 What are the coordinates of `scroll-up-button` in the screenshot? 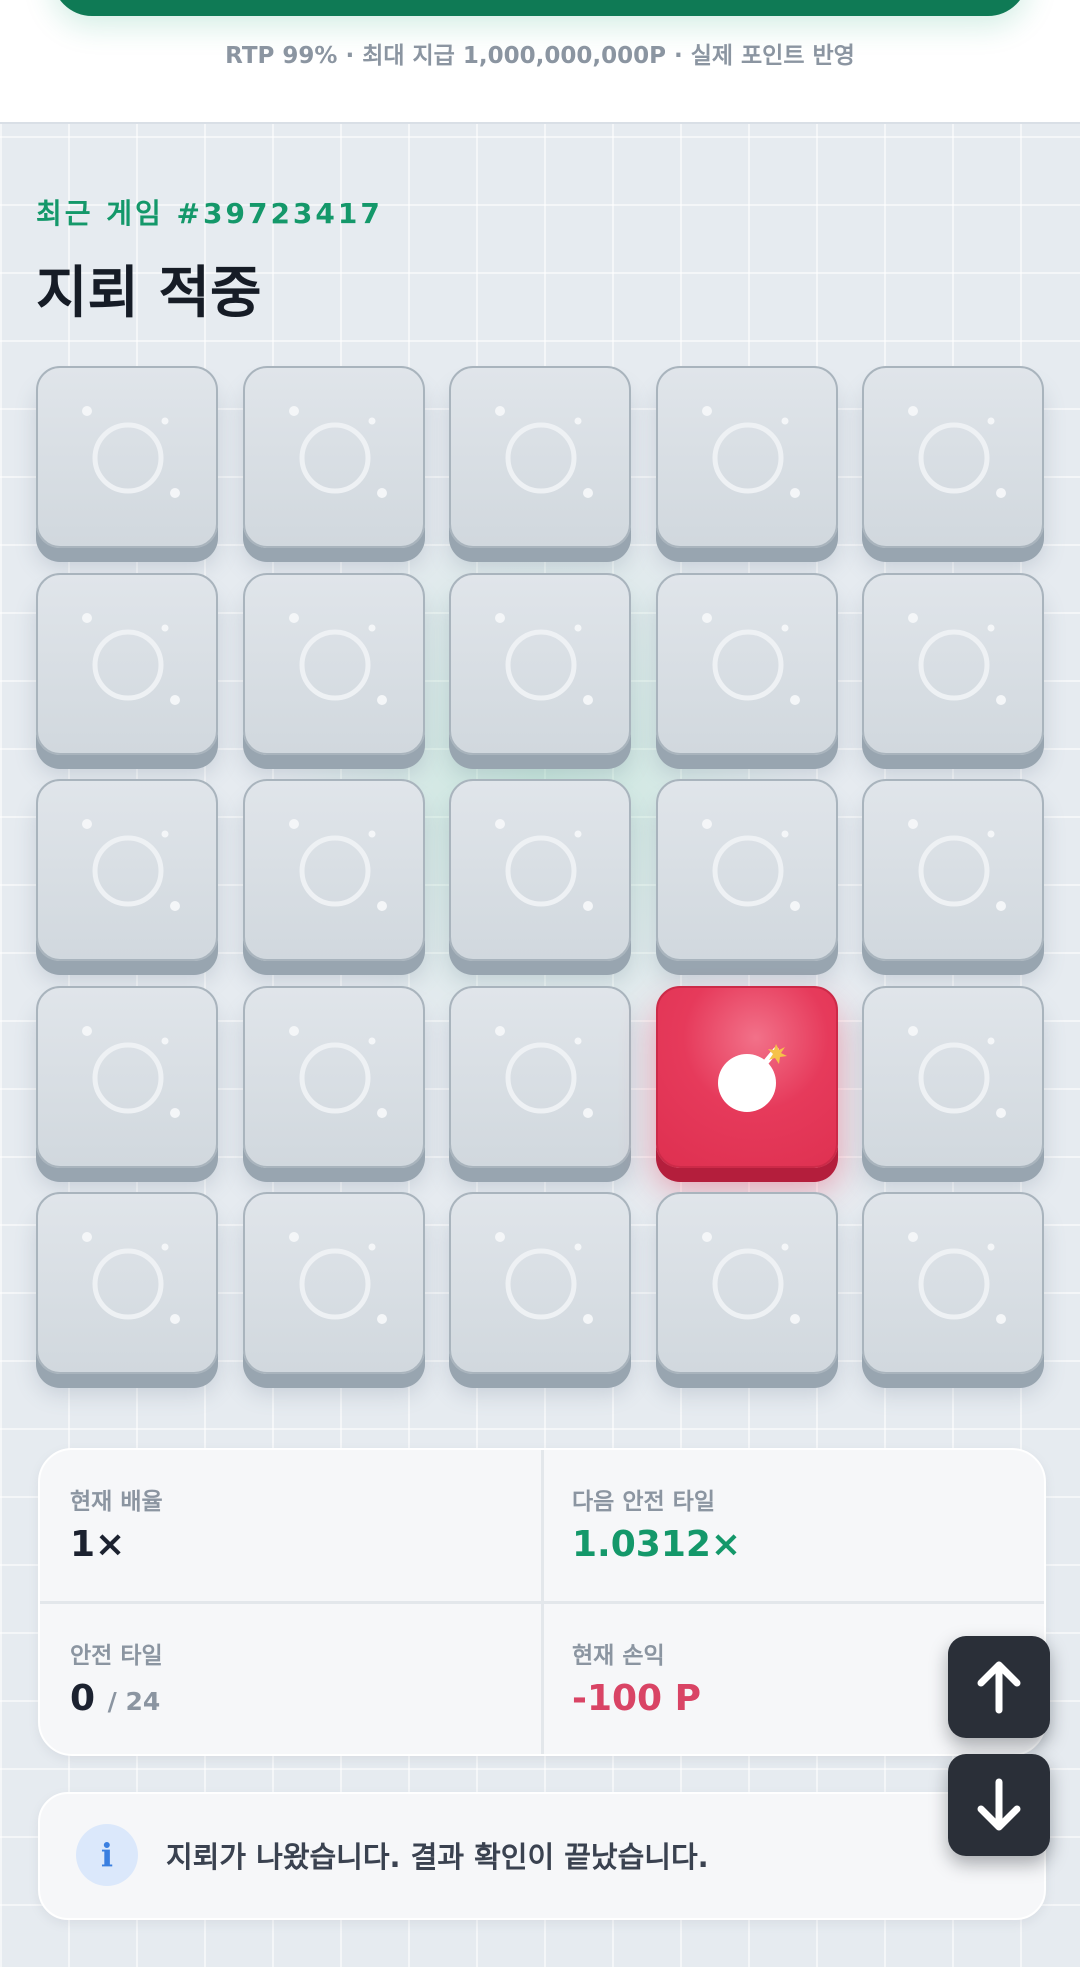 It's located at (999, 1687).